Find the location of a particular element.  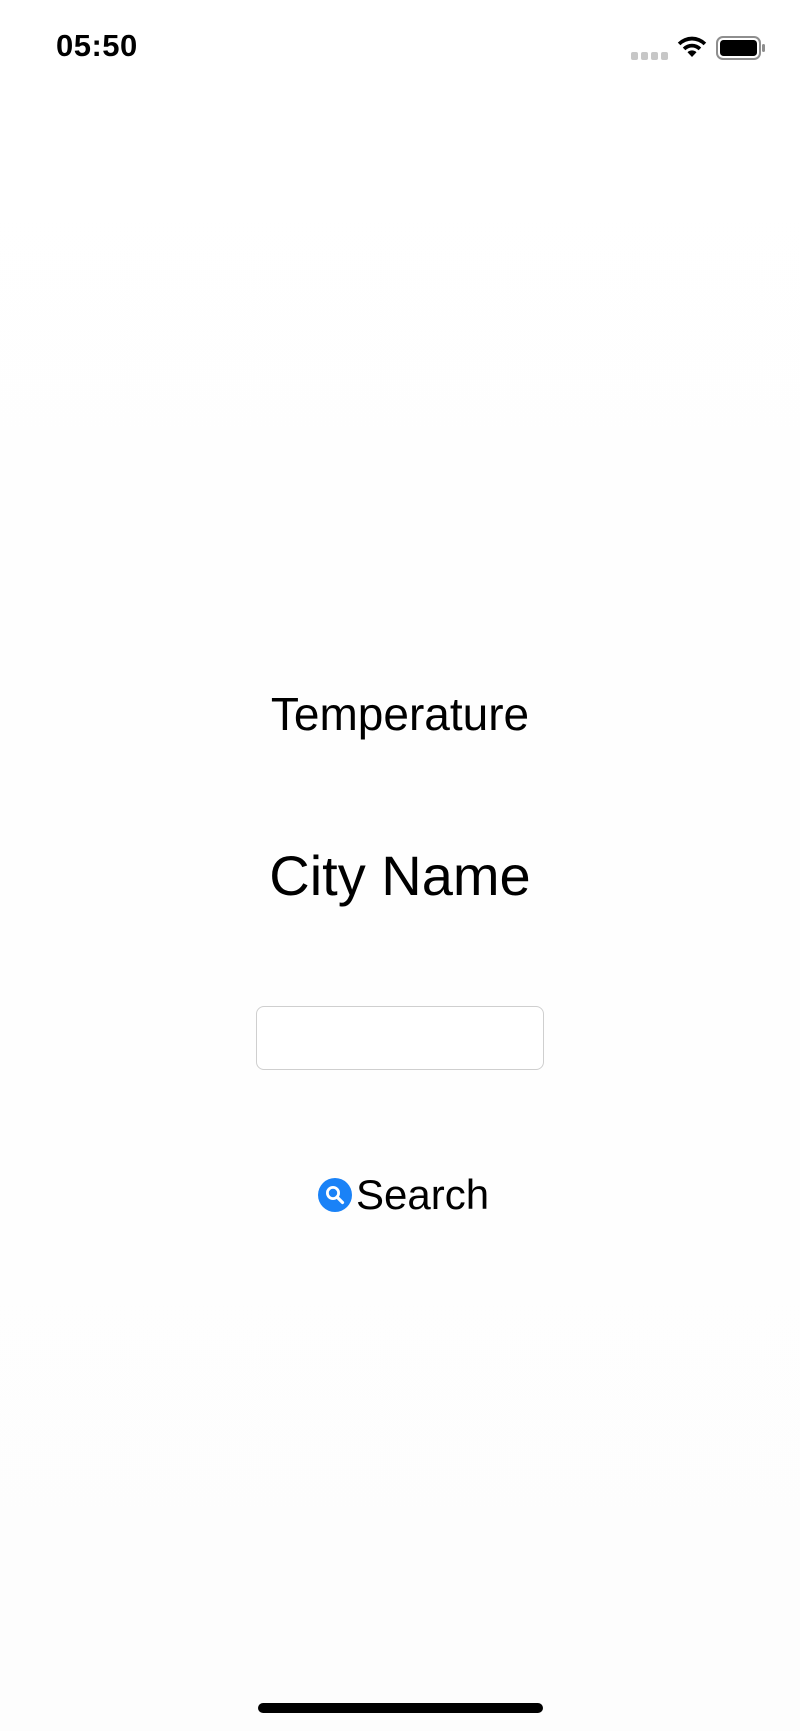

search-button: Search is located at coordinates (403, 1195).